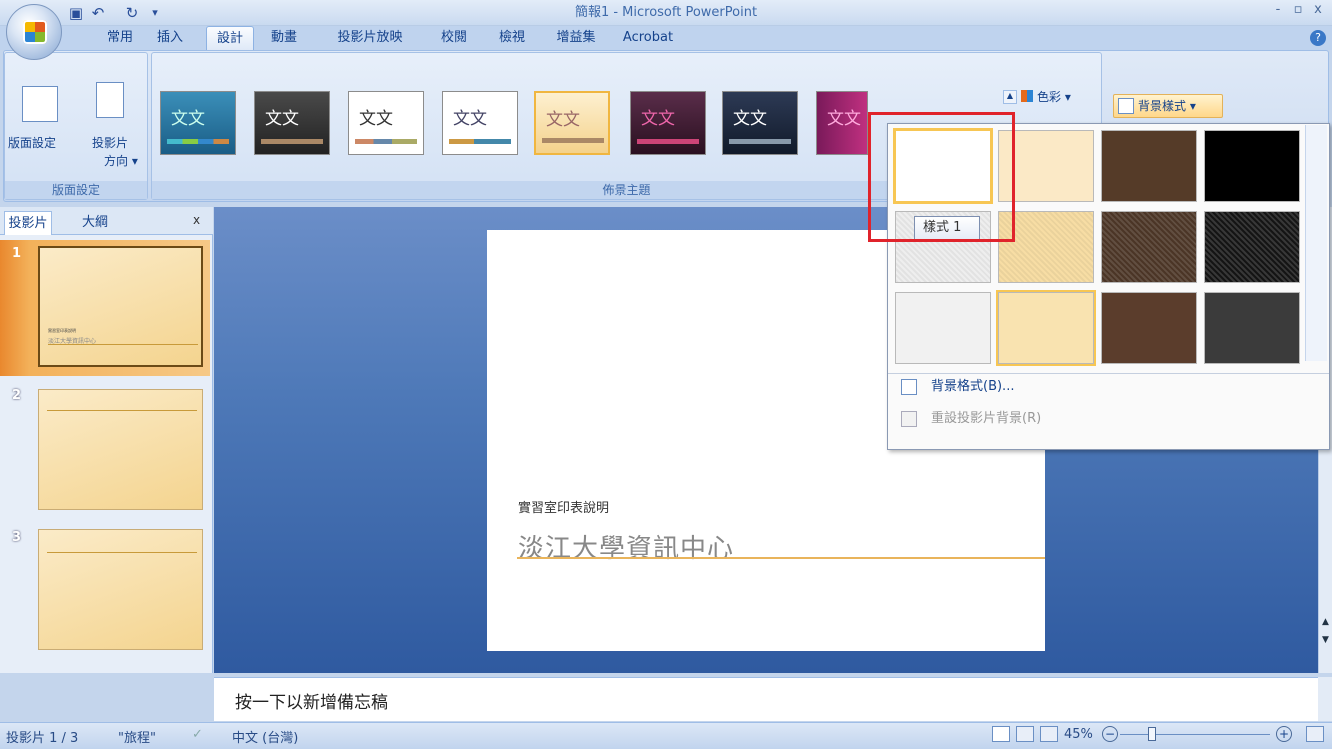 The height and width of the screenshot is (749, 1332). Describe the element at coordinates (292, 123) in the screenshot. I see `theme-thumb-2: 文文` at that location.